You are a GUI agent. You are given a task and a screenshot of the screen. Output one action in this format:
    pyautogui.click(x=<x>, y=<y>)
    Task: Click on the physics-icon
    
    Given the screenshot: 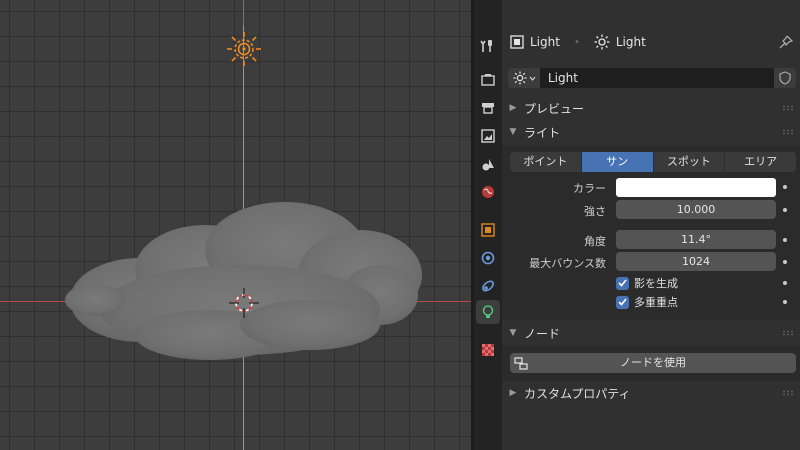 What is the action you would take?
    pyautogui.click(x=488, y=258)
    